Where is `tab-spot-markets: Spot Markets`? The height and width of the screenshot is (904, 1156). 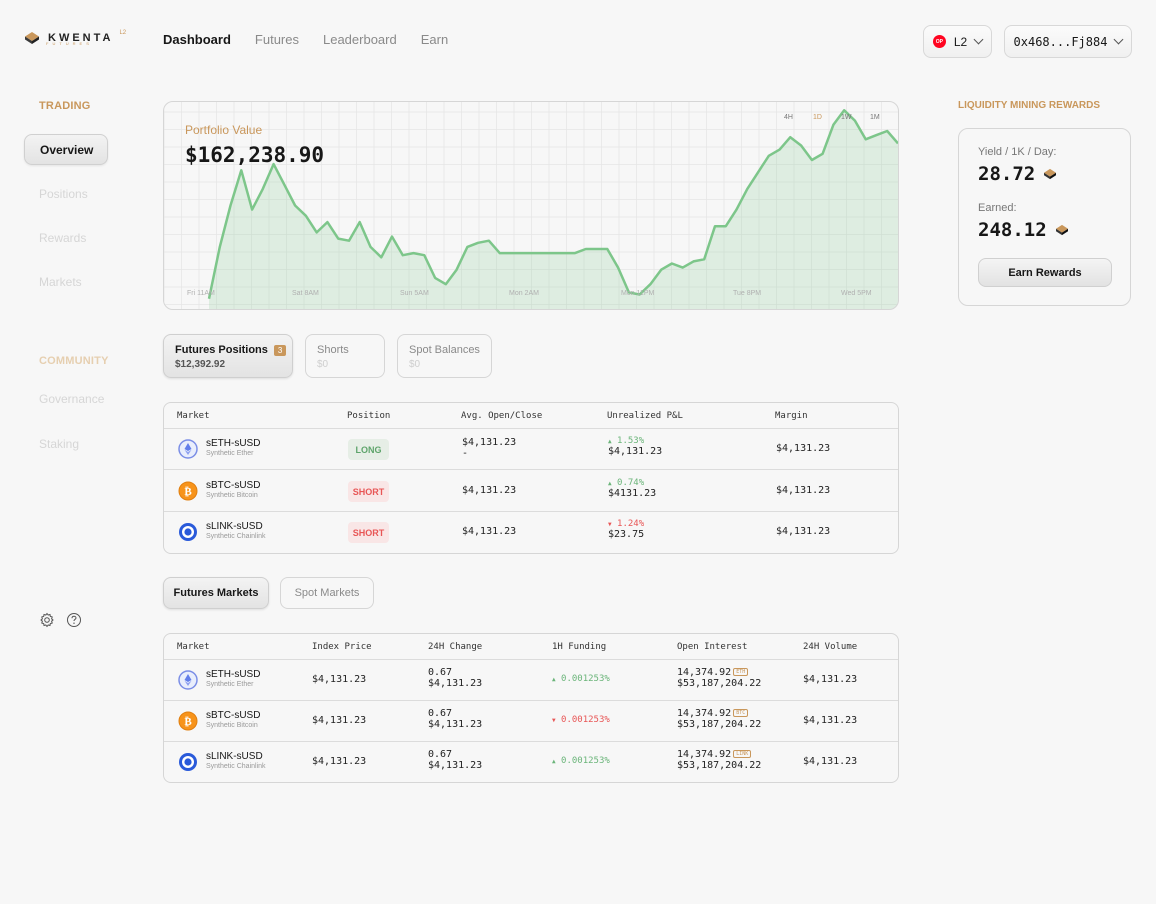
tab-spot-markets: Spot Markets is located at coordinates (327, 593).